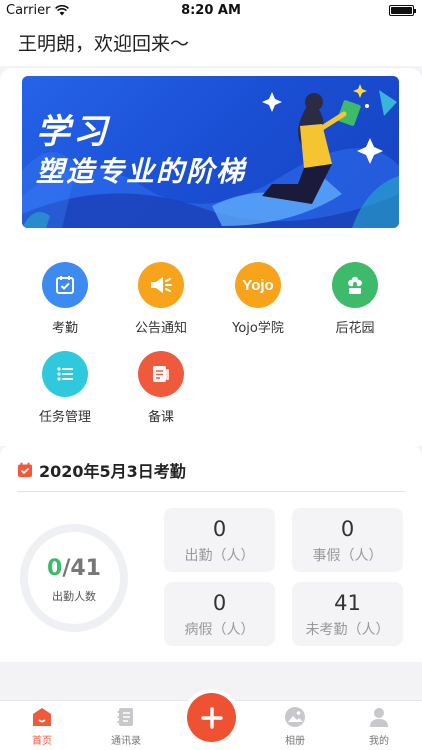 This screenshot has height=750, width=422. I want to click on add-button, so click(211, 717).